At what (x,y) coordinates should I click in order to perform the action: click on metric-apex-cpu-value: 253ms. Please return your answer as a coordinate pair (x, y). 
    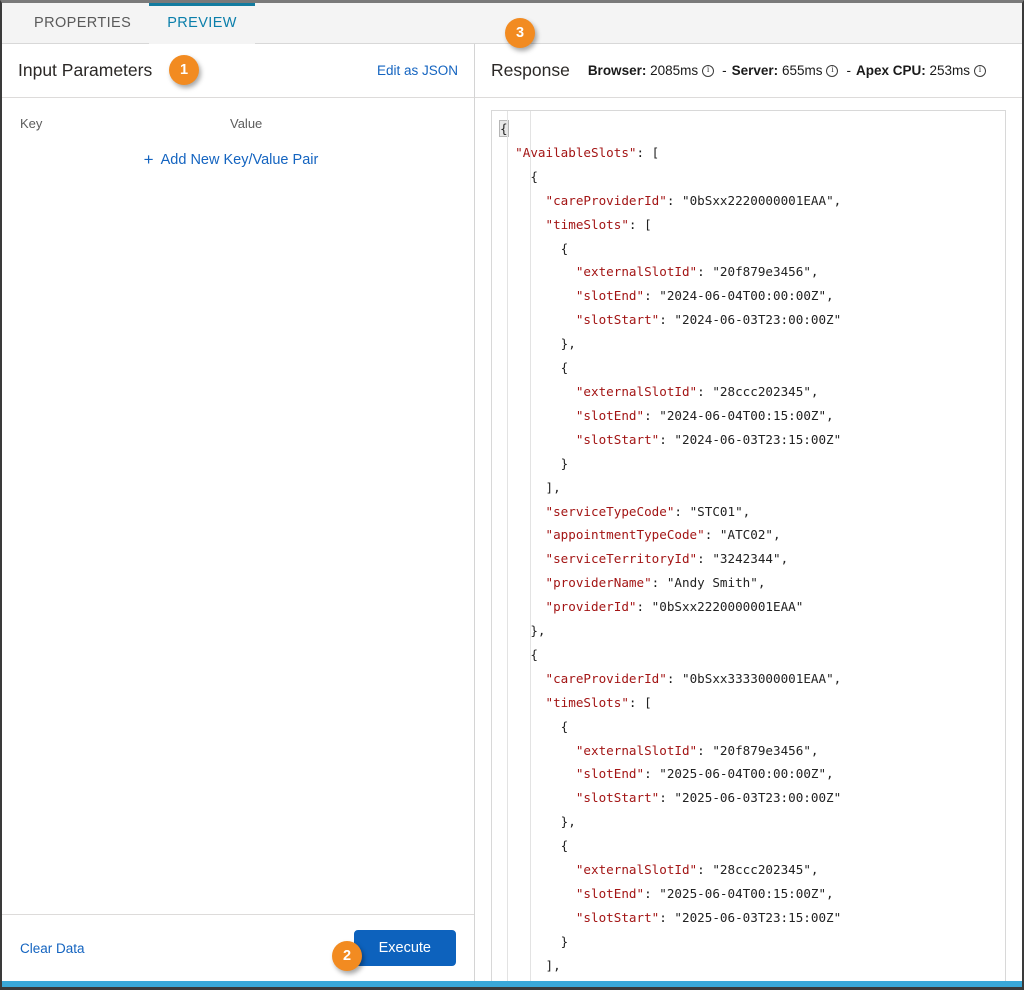
    Looking at the image, I should click on (950, 70).